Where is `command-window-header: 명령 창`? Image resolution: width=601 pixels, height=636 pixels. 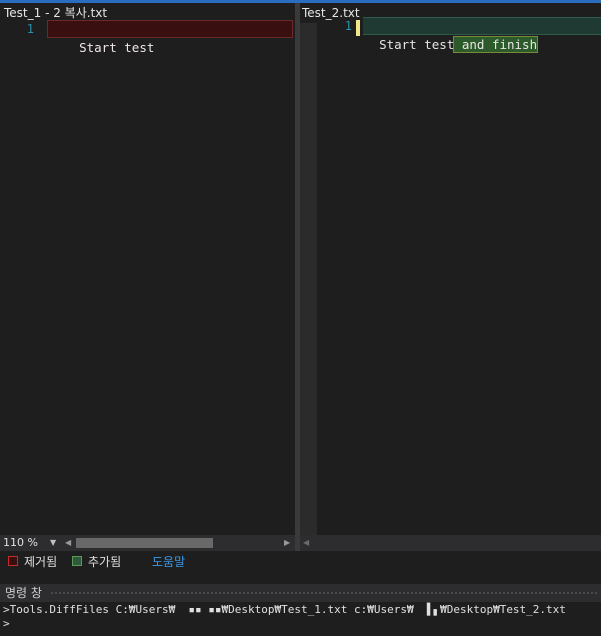 command-window-header: 명령 창 is located at coordinates (300, 593).